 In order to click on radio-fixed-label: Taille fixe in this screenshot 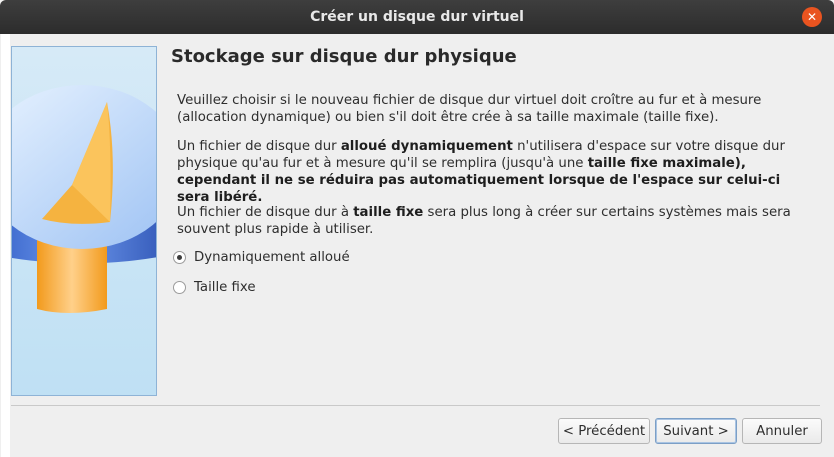, I will do `click(225, 287)`.